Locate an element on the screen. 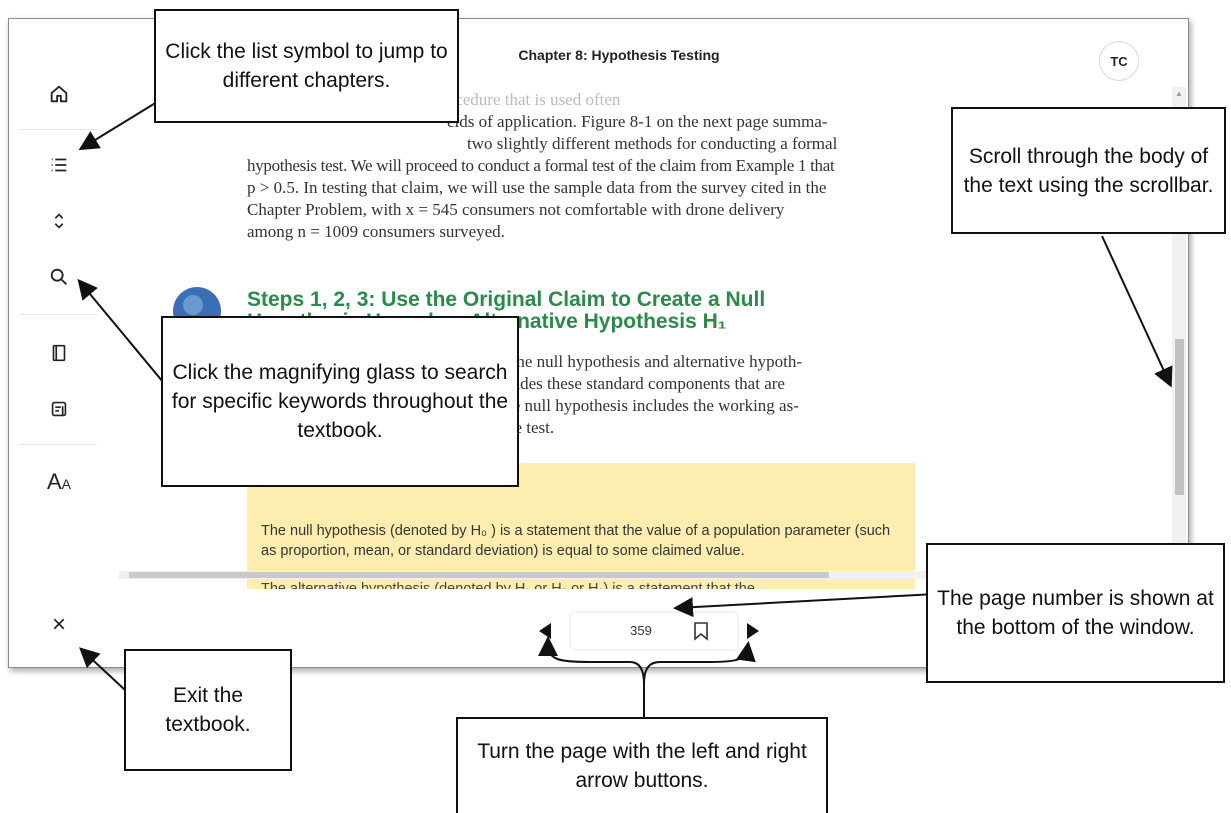 Image resolution: width=1231 pixels, height=813 pixels. font-size-button: AA is located at coordinates (59, 482).